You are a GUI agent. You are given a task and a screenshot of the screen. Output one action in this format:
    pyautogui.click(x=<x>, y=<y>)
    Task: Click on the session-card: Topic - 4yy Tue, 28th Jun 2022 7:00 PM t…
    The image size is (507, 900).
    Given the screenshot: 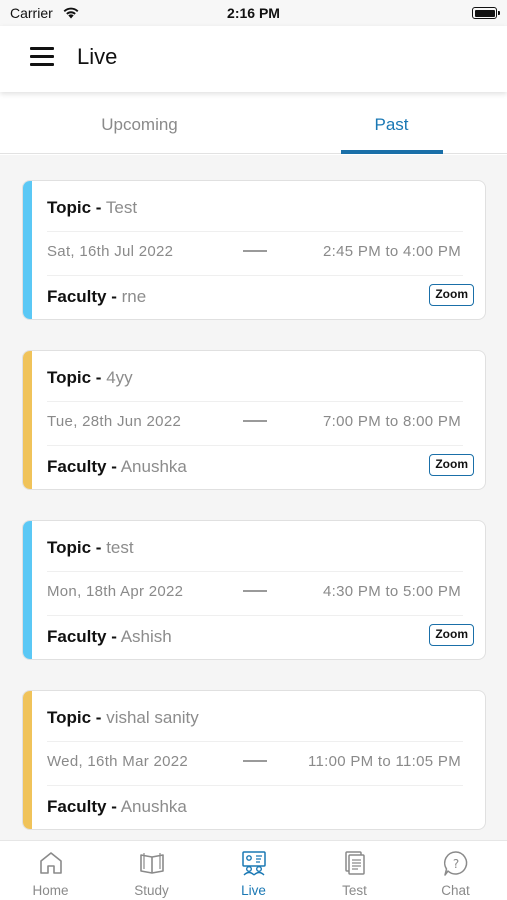 What is the action you would take?
    pyautogui.click(x=254, y=420)
    